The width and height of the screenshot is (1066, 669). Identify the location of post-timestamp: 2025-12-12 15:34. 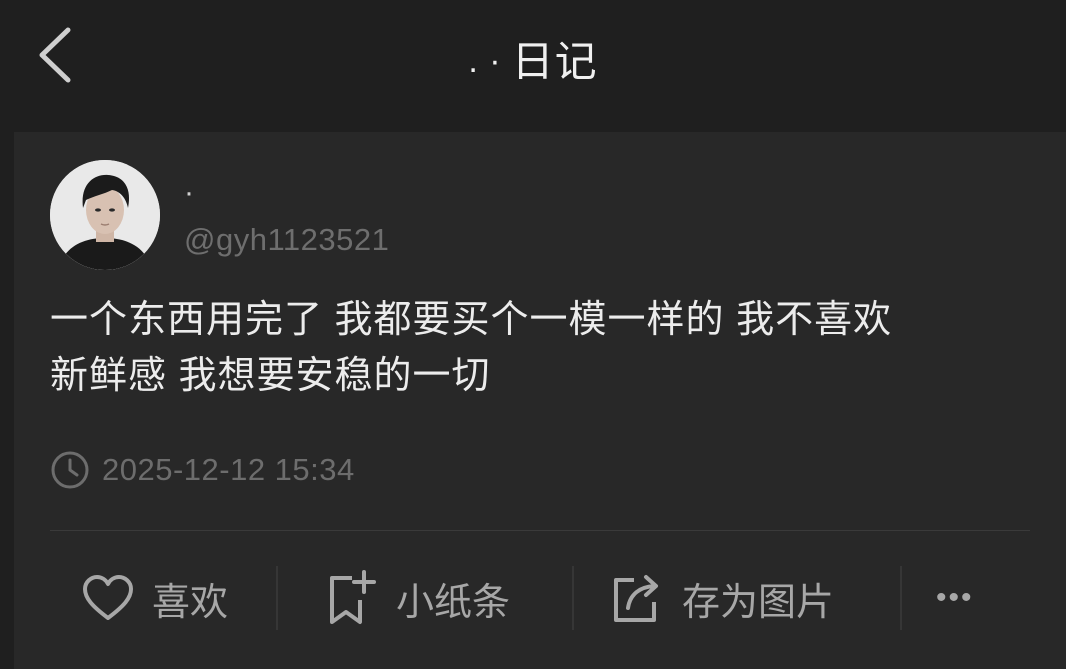
(228, 469).